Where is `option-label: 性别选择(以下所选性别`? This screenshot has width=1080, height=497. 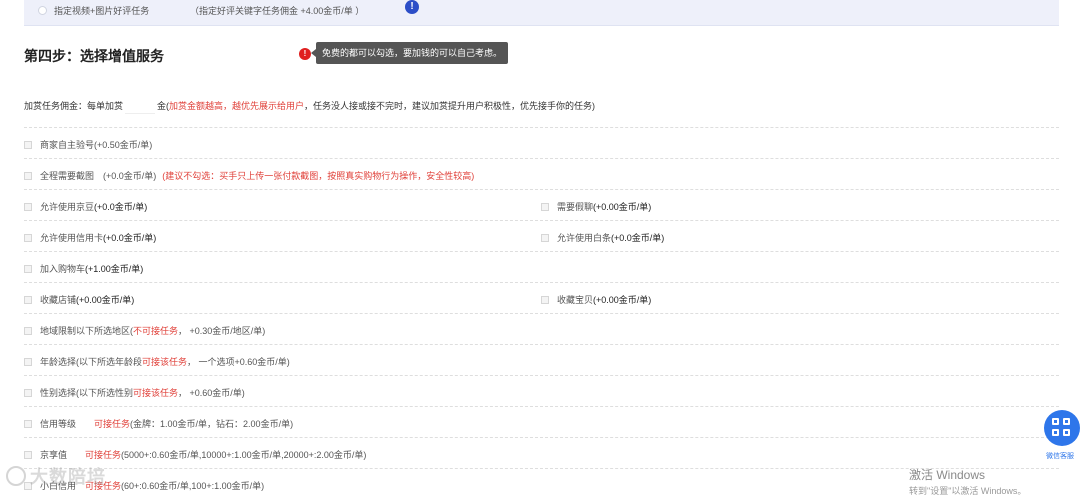
option-label: 性别选择(以下所选性别 is located at coordinates (86, 393).